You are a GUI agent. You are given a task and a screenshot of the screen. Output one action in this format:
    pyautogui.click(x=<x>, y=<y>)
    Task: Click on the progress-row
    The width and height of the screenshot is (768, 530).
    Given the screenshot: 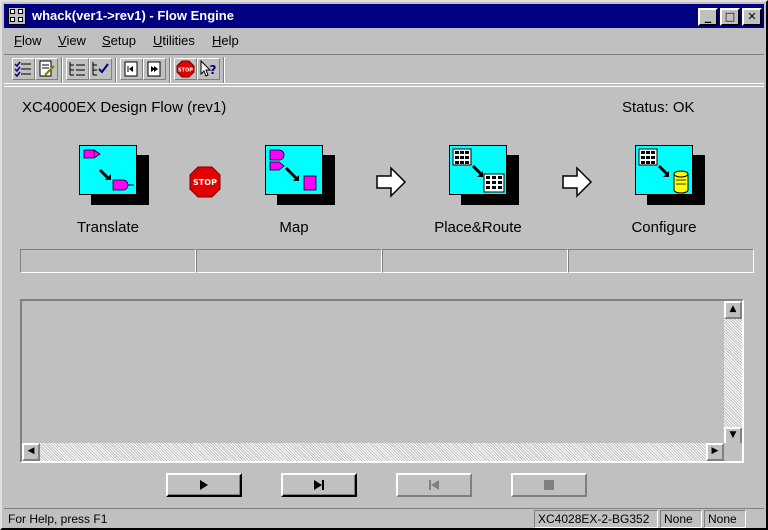 What is the action you would take?
    pyautogui.click(x=387, y=261)
    